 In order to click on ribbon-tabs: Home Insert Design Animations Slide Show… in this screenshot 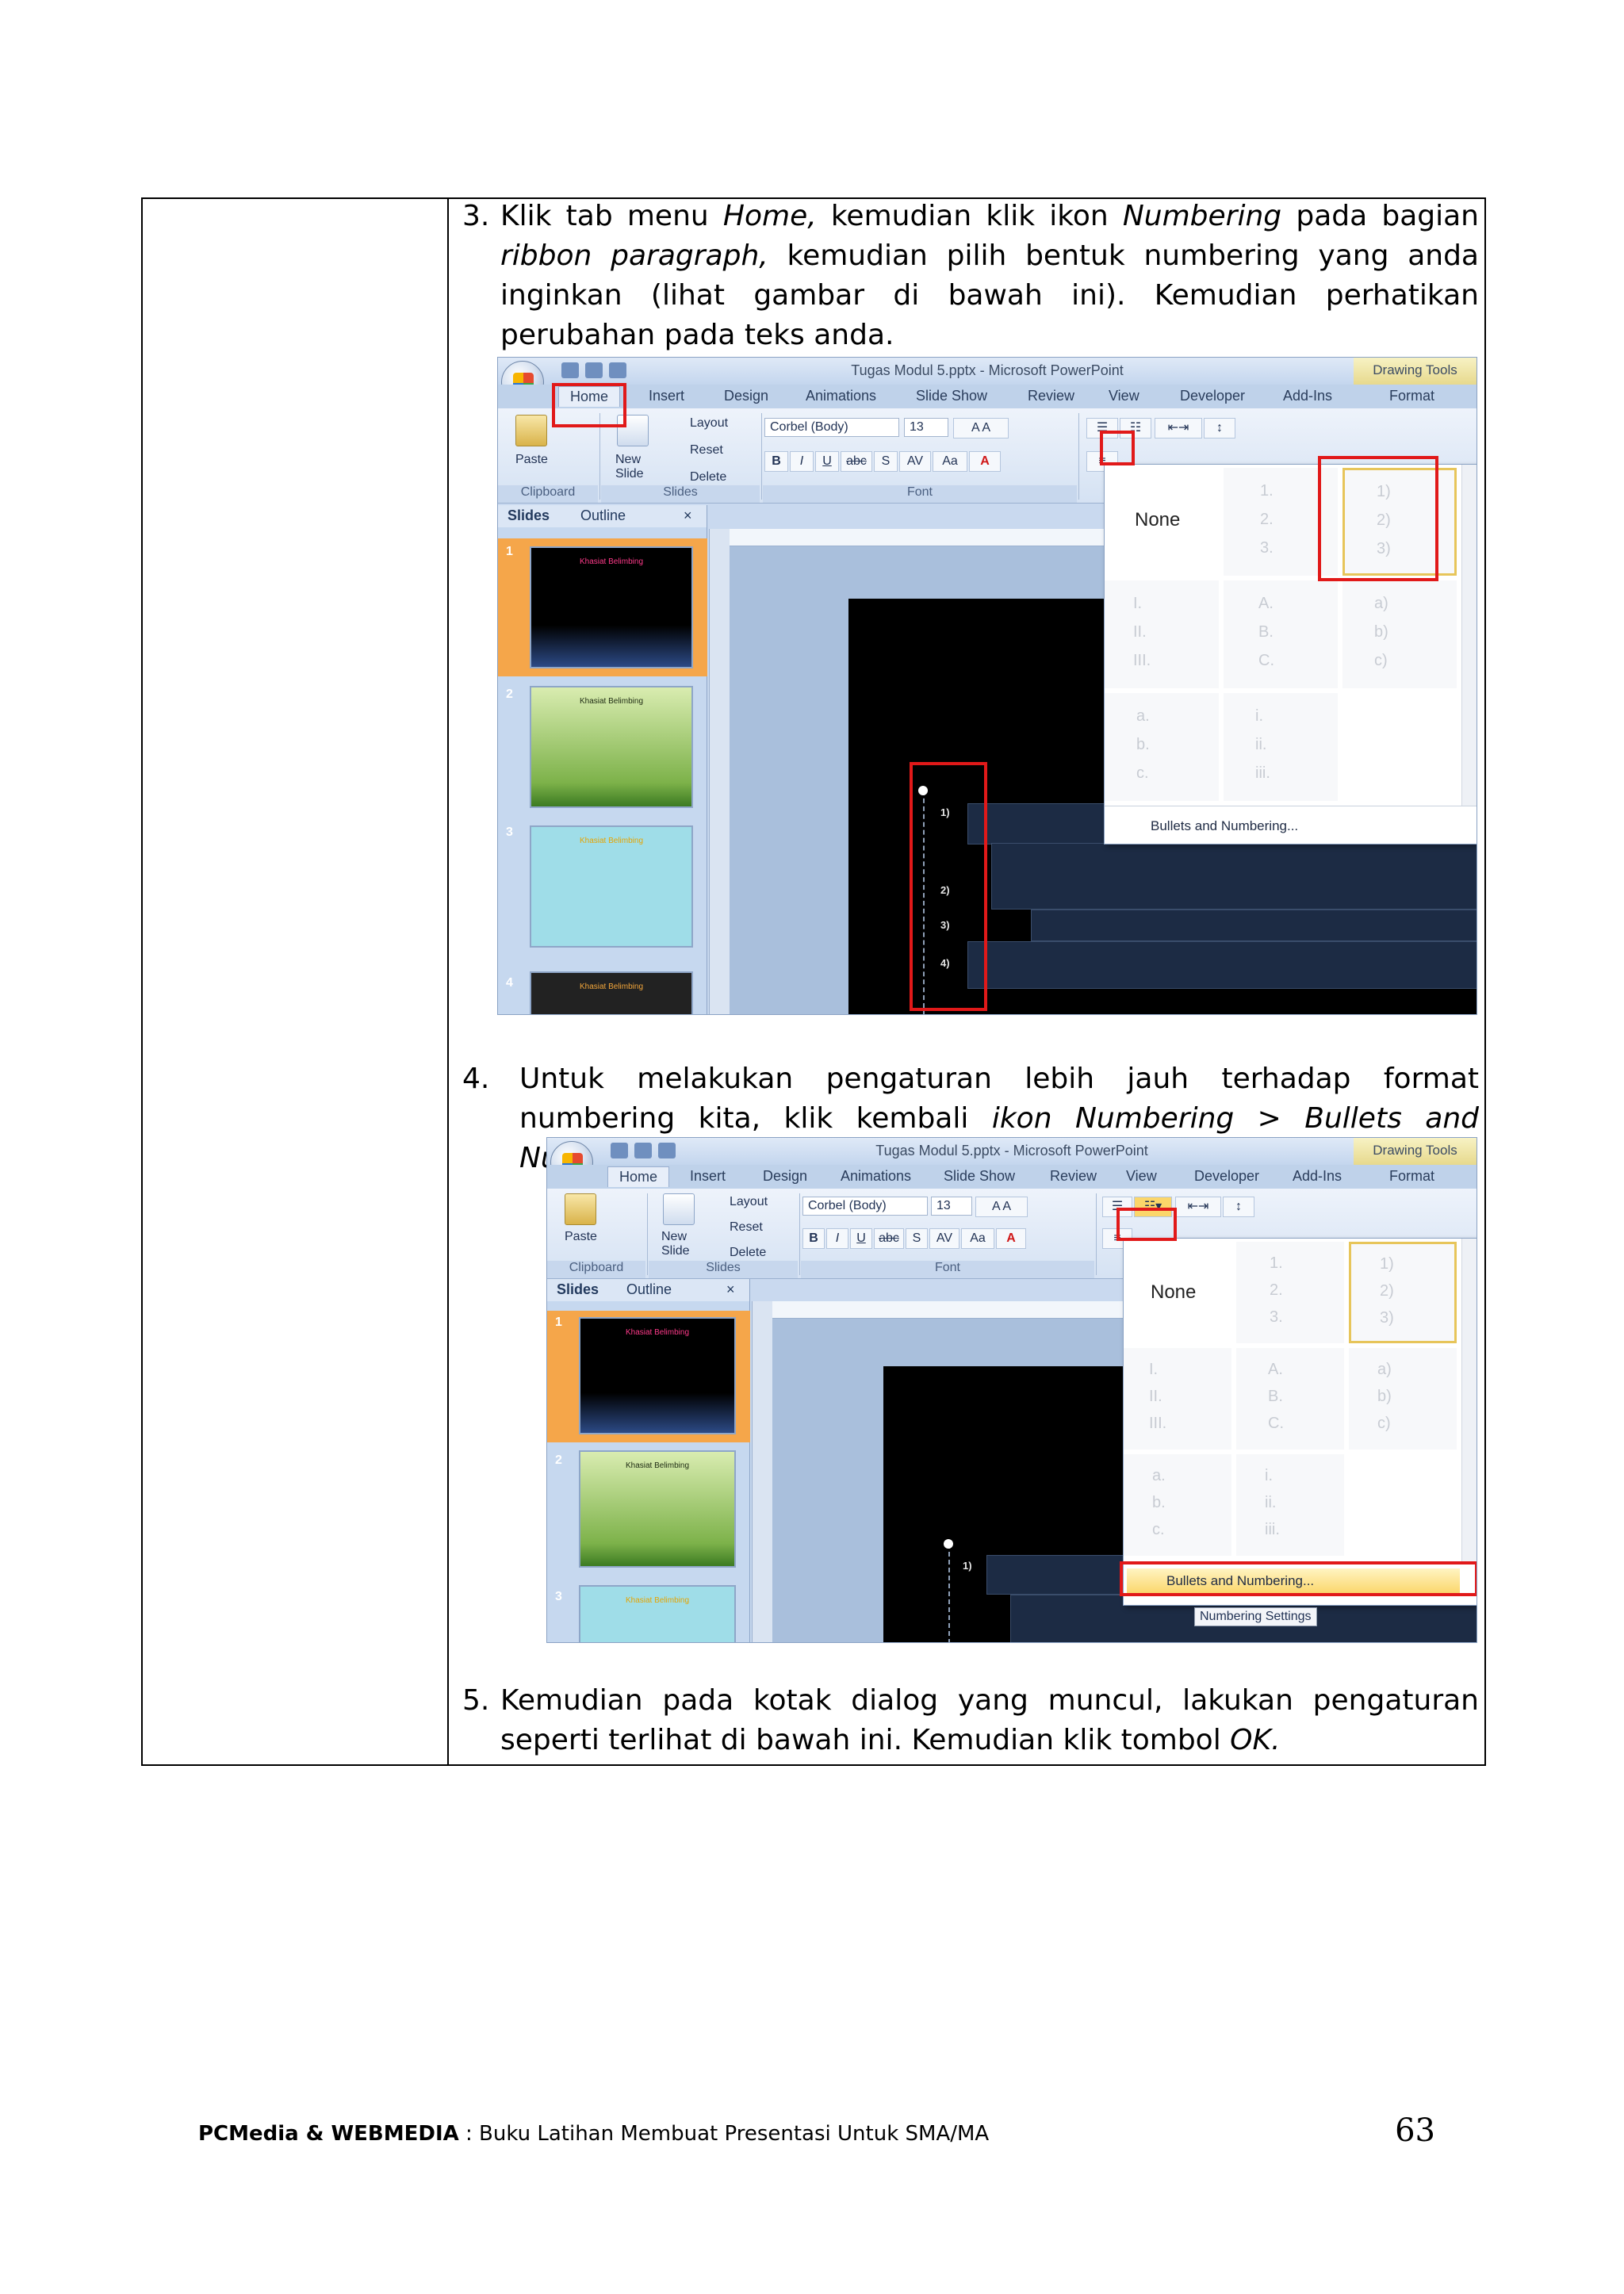, I will do `click(987, 396)`.